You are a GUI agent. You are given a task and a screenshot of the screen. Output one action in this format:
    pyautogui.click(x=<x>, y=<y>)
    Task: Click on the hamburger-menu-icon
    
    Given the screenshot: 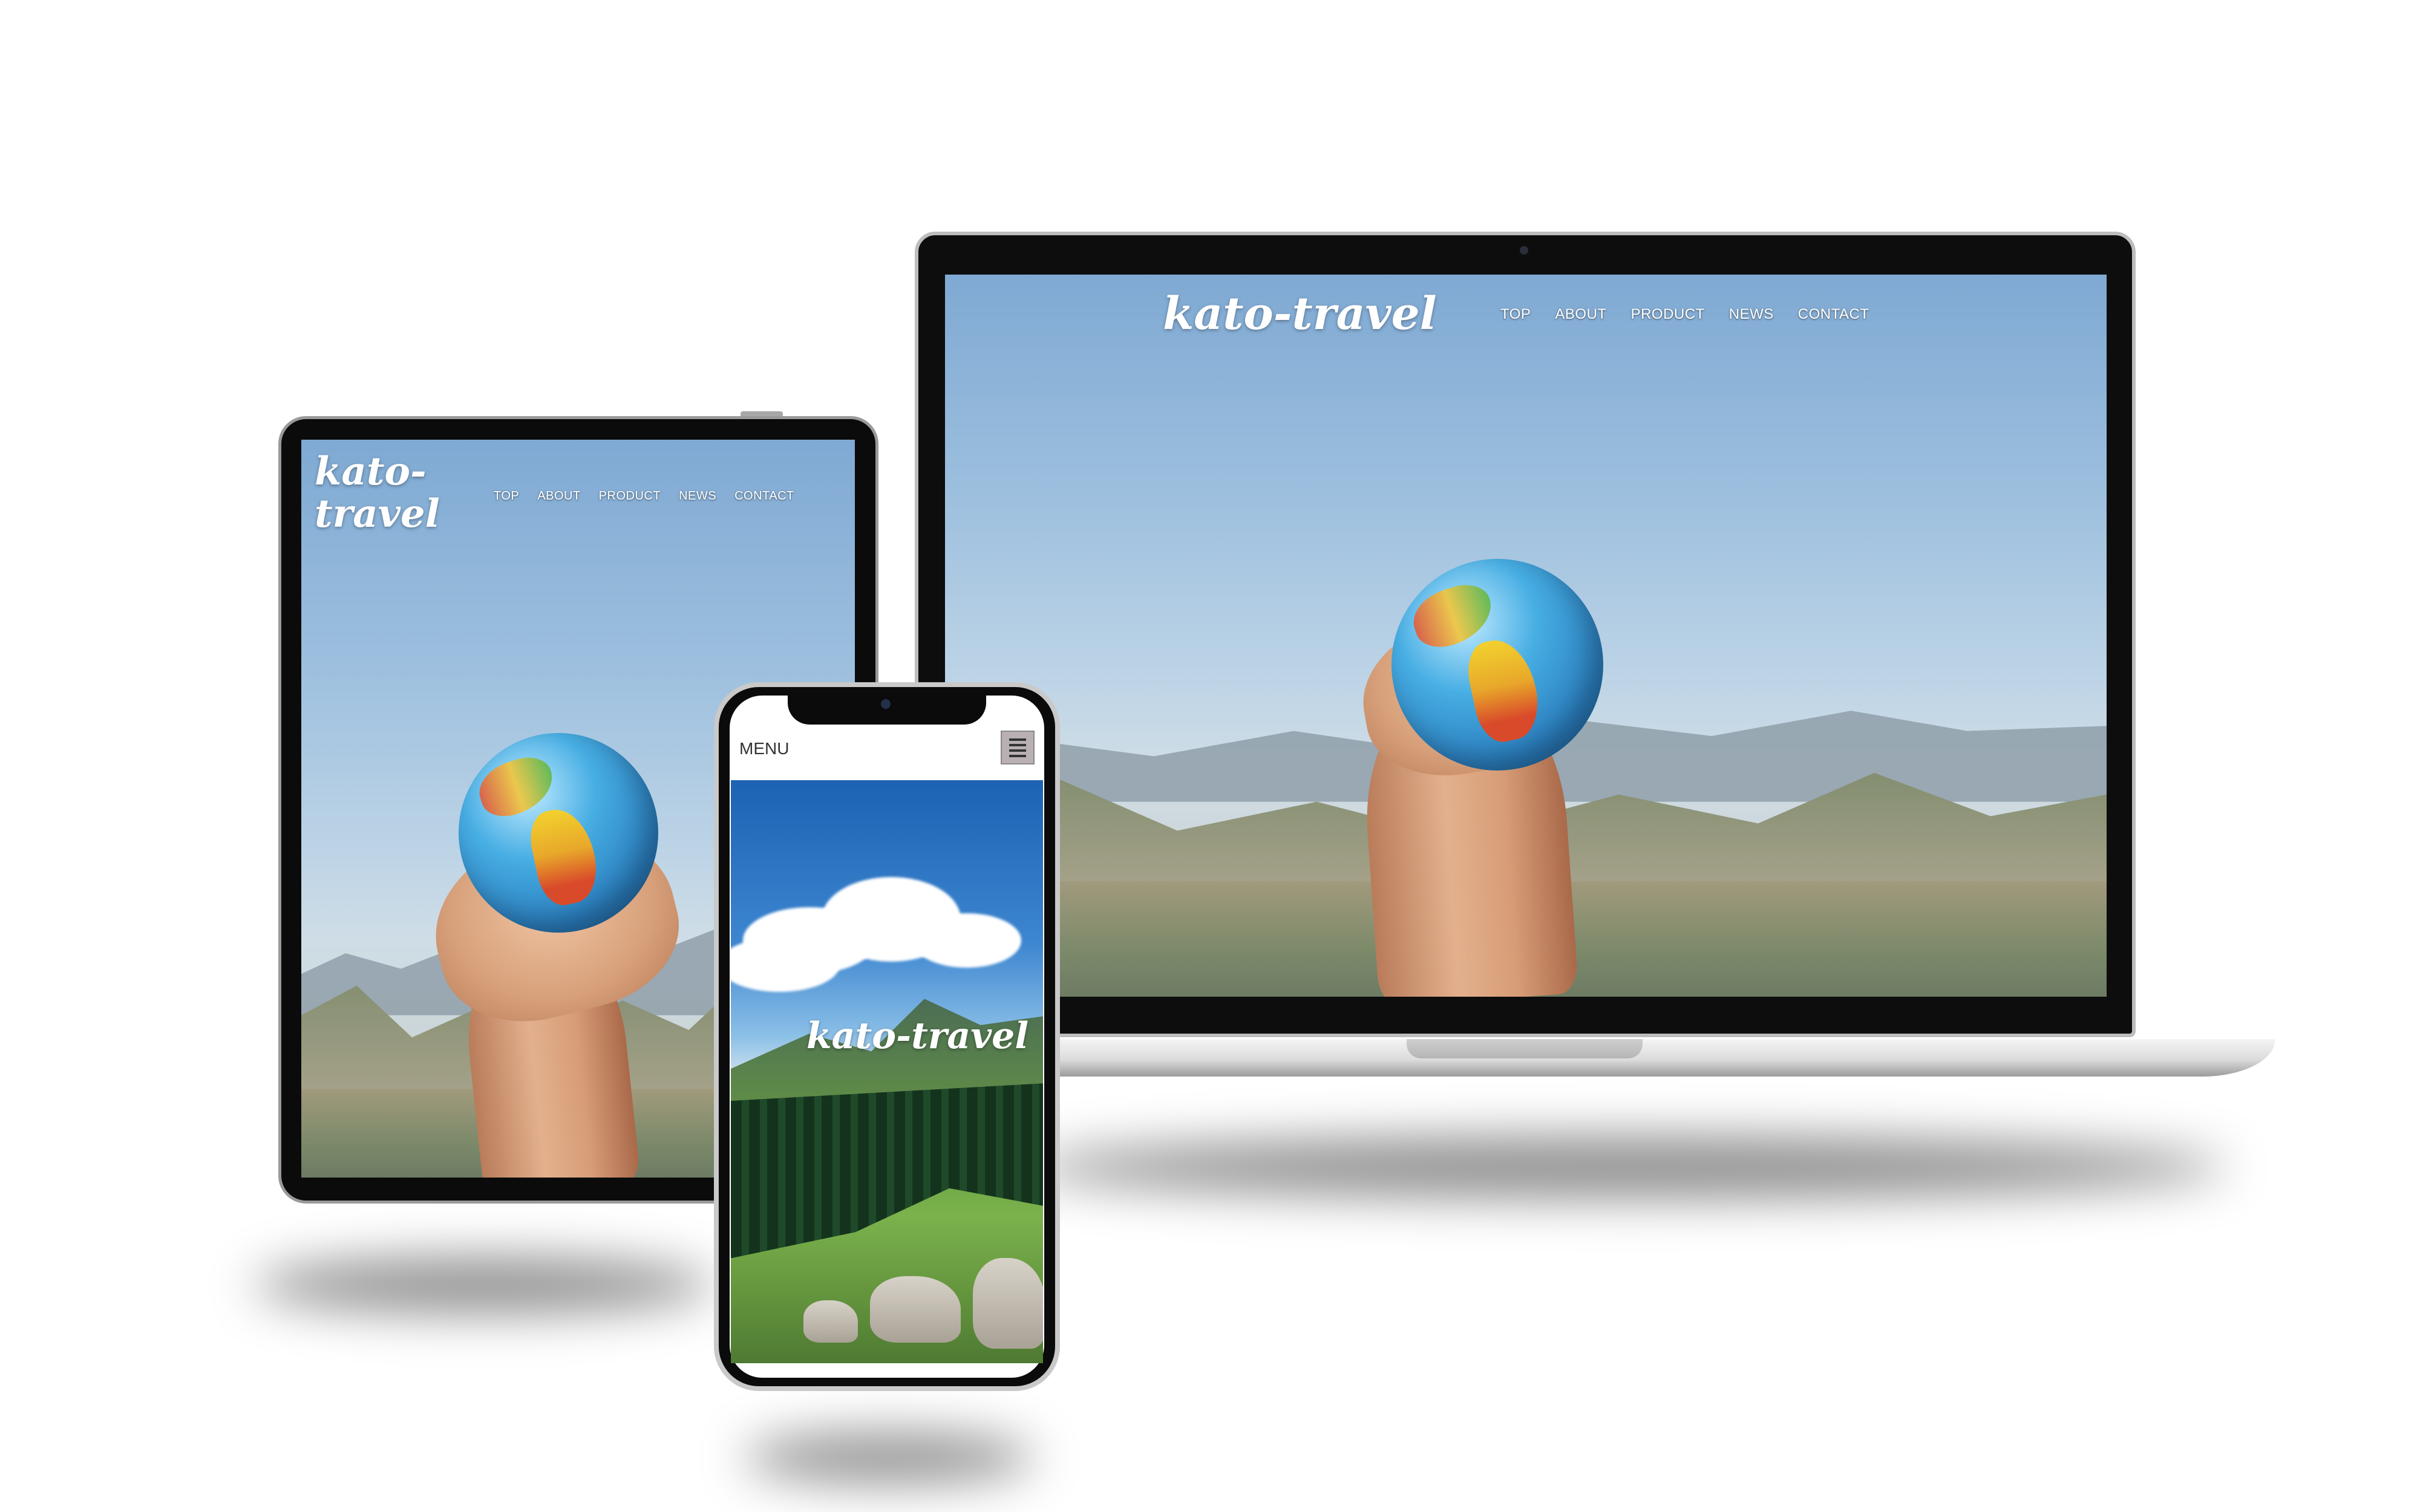 What is the action you would take?
    pyautogui.click(x=1018, y=748)
    